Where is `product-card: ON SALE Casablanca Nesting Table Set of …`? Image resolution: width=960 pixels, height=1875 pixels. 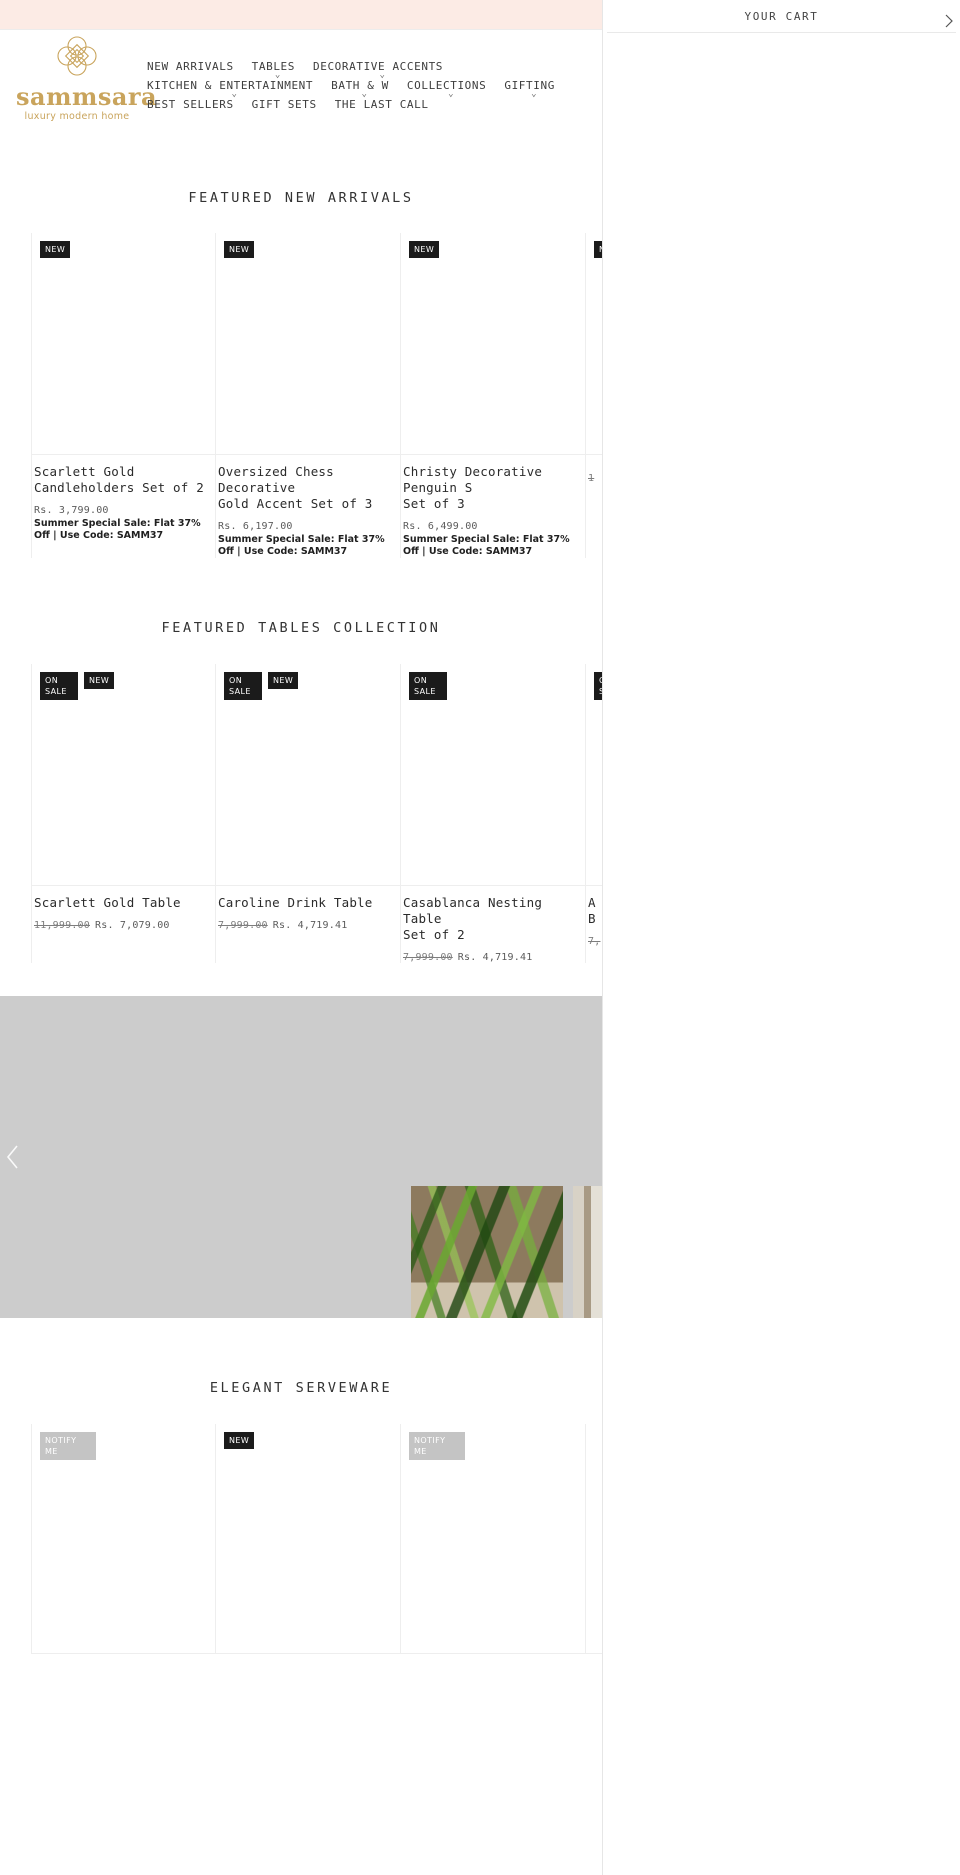 product-card: ON SALE Casablanca Nesting Table Set of … is located at coordinates (493, 813).